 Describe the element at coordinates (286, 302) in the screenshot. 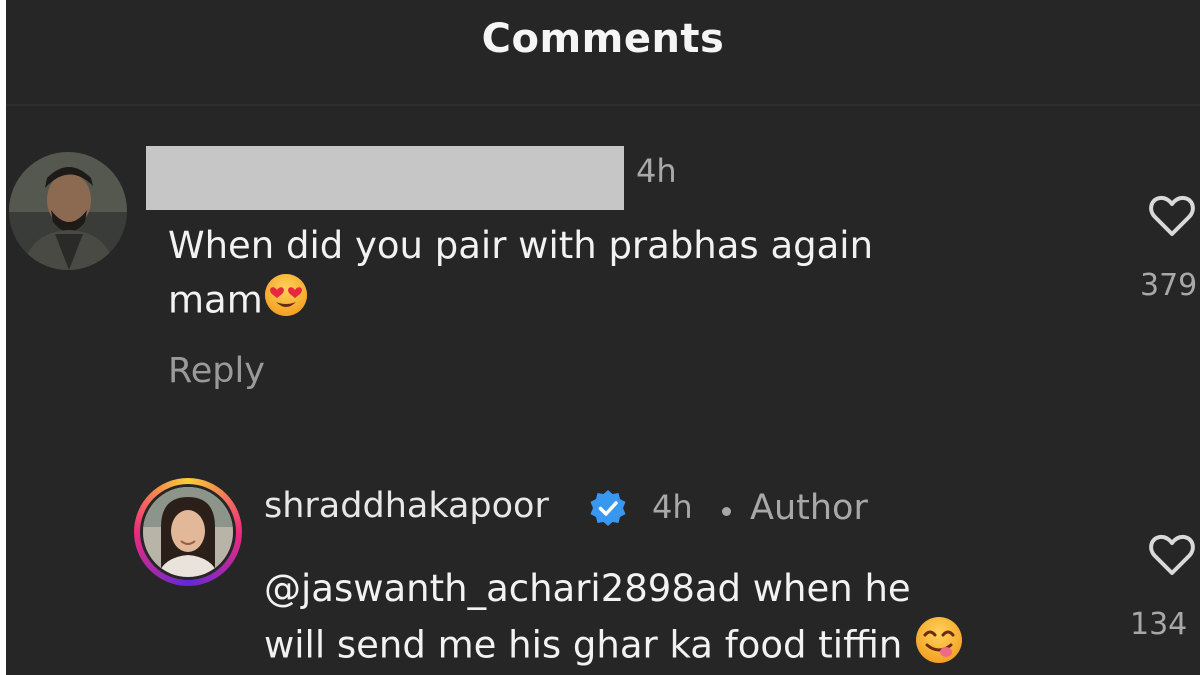

I see `heart-eyes-emoji-icon` at that location.